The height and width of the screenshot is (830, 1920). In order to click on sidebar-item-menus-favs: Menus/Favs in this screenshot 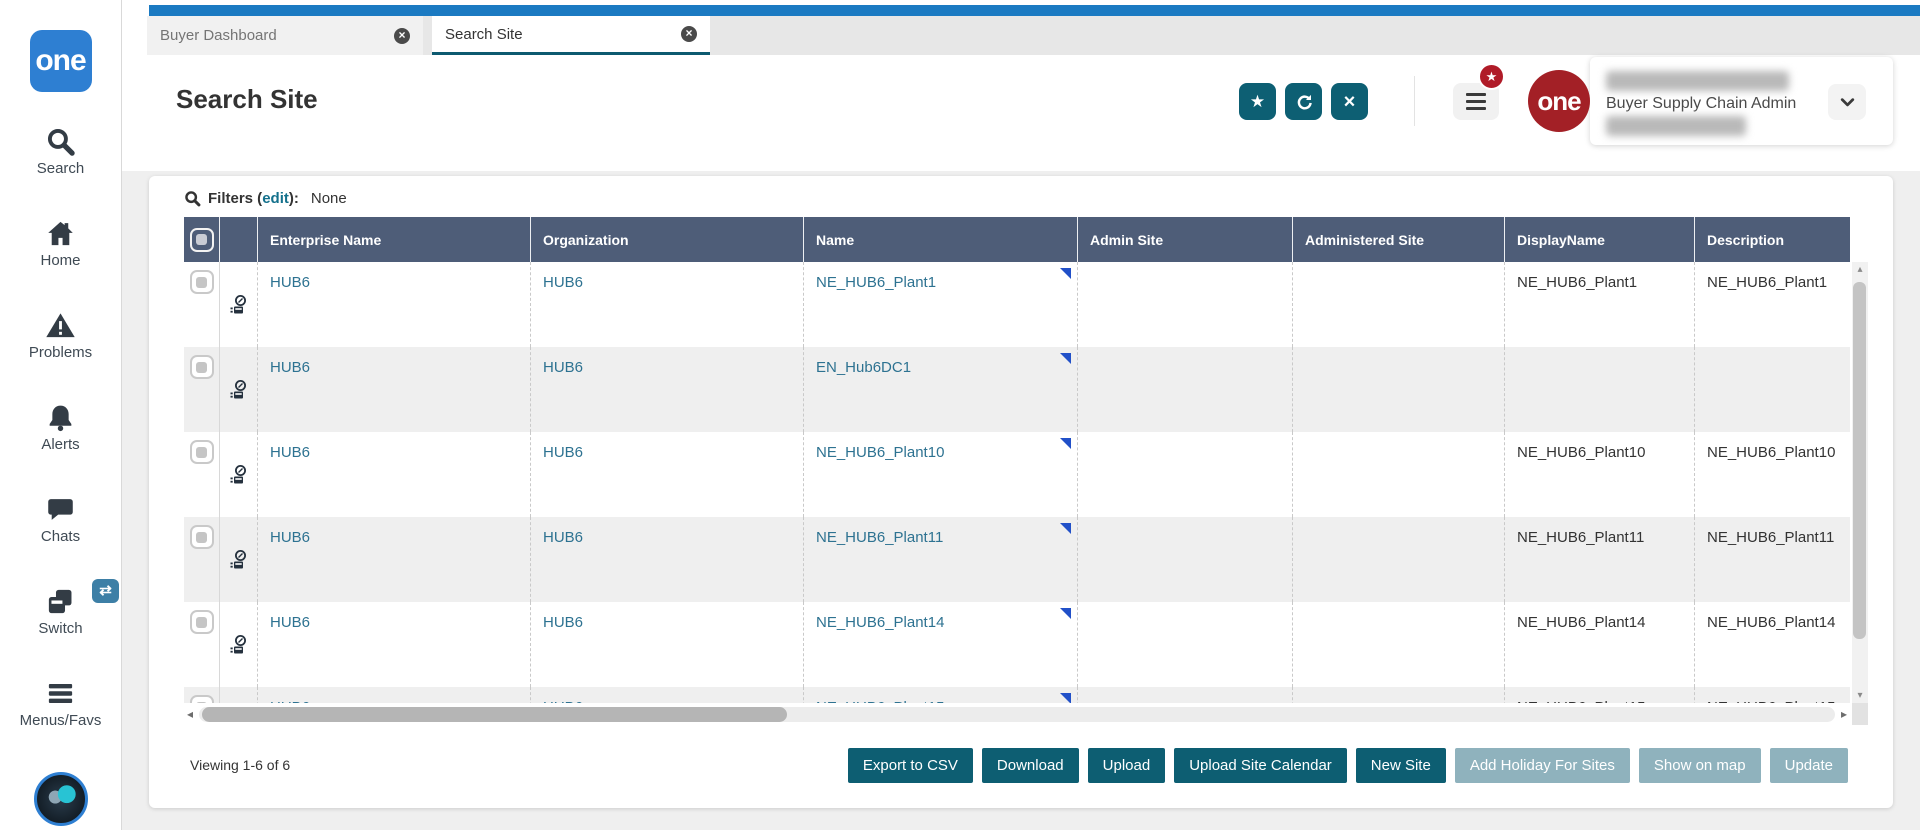, I will do `click(60, 704)`.